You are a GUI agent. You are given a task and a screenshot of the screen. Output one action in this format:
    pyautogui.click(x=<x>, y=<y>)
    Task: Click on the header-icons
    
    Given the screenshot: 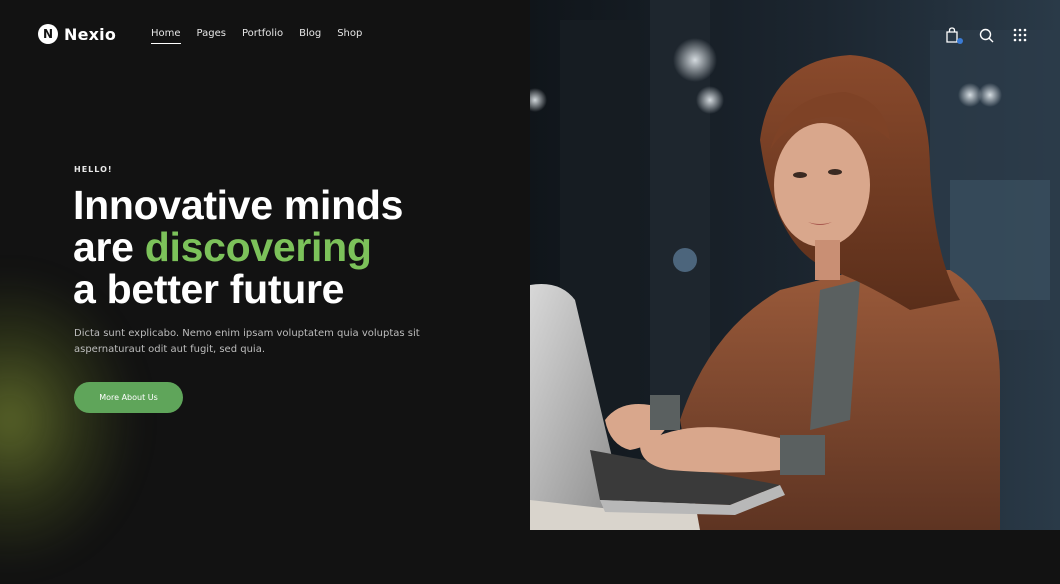 What is the action you would take?
    pyautogui.click(x=986, y=35)
    